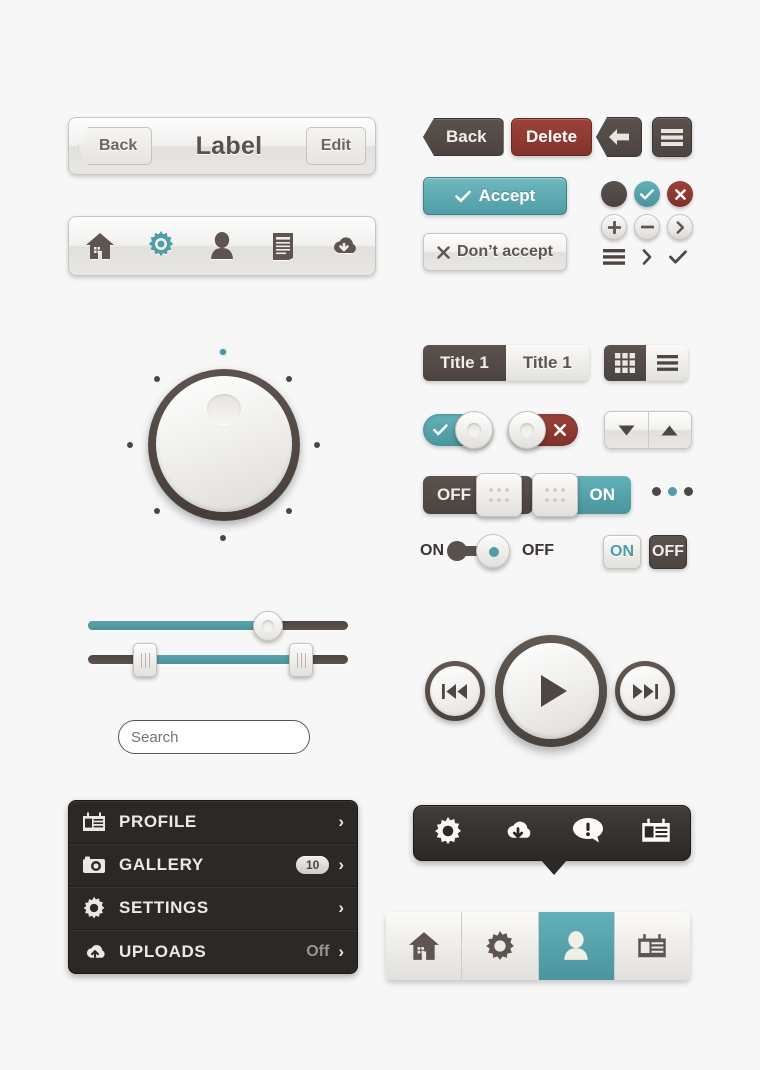 This screenshot has height=1070, width=760. Describe the element at coordinates (678, 259) in the screenshot. I see `flat-check-icon` at that location.